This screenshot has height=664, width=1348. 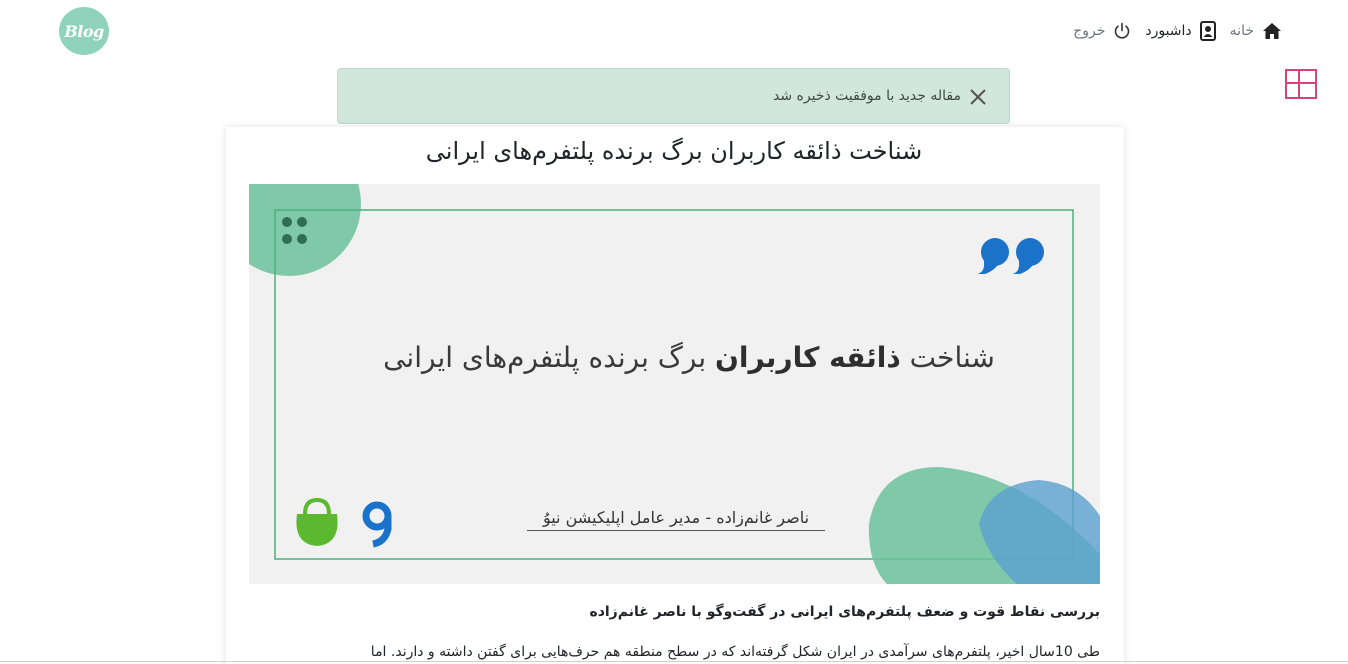 I want to click on logo-text: Blog, so click(x=84, y=31).